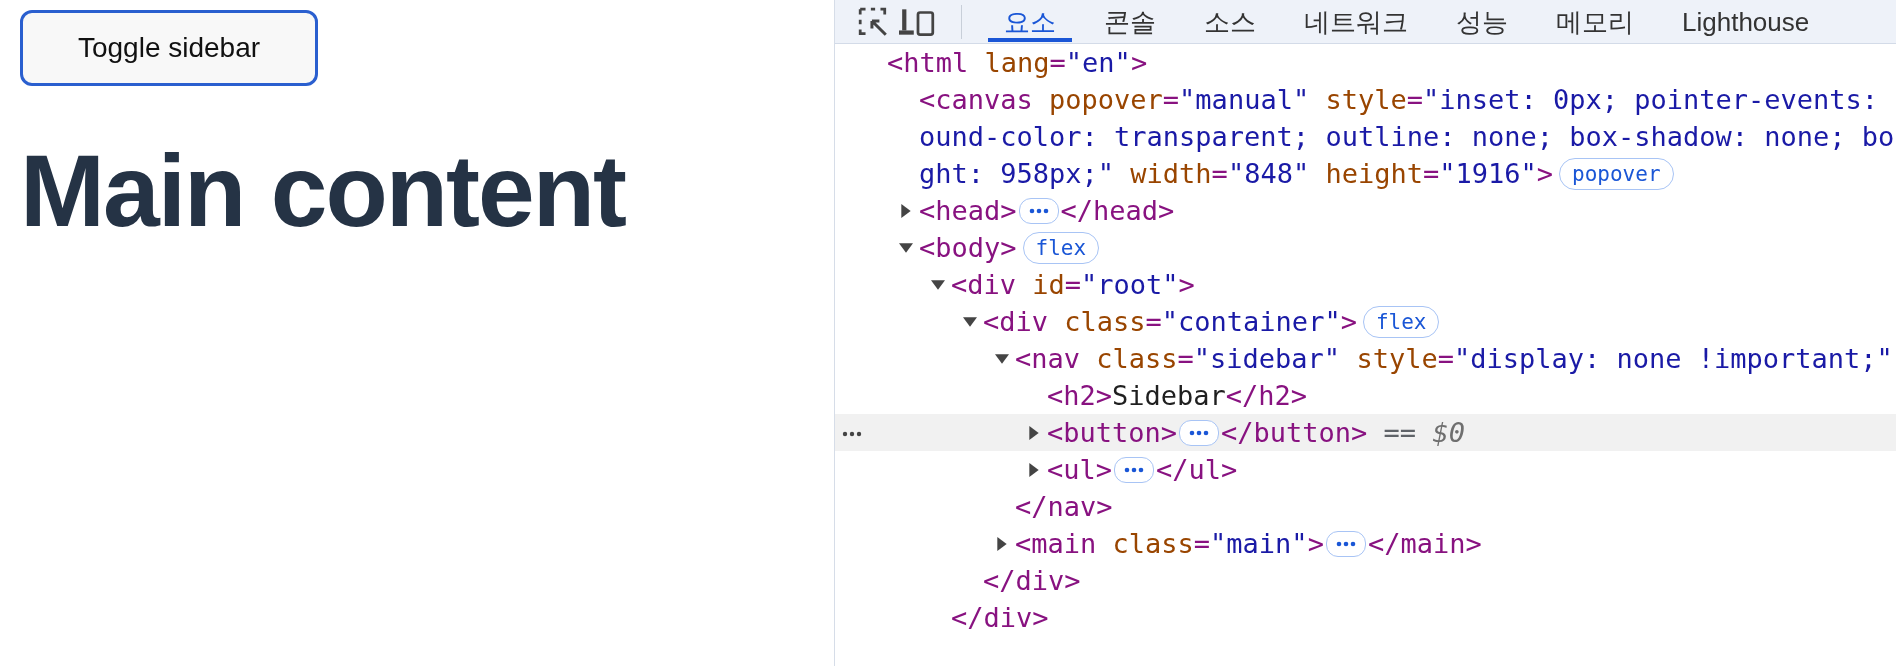 This screenshot has height=666, width=1896. Describe the element at coordinates (1407, 136) in the screenshot. I see `code-text: ound-color: transparent; outline: none; box-shadow: none; bo` at that location.